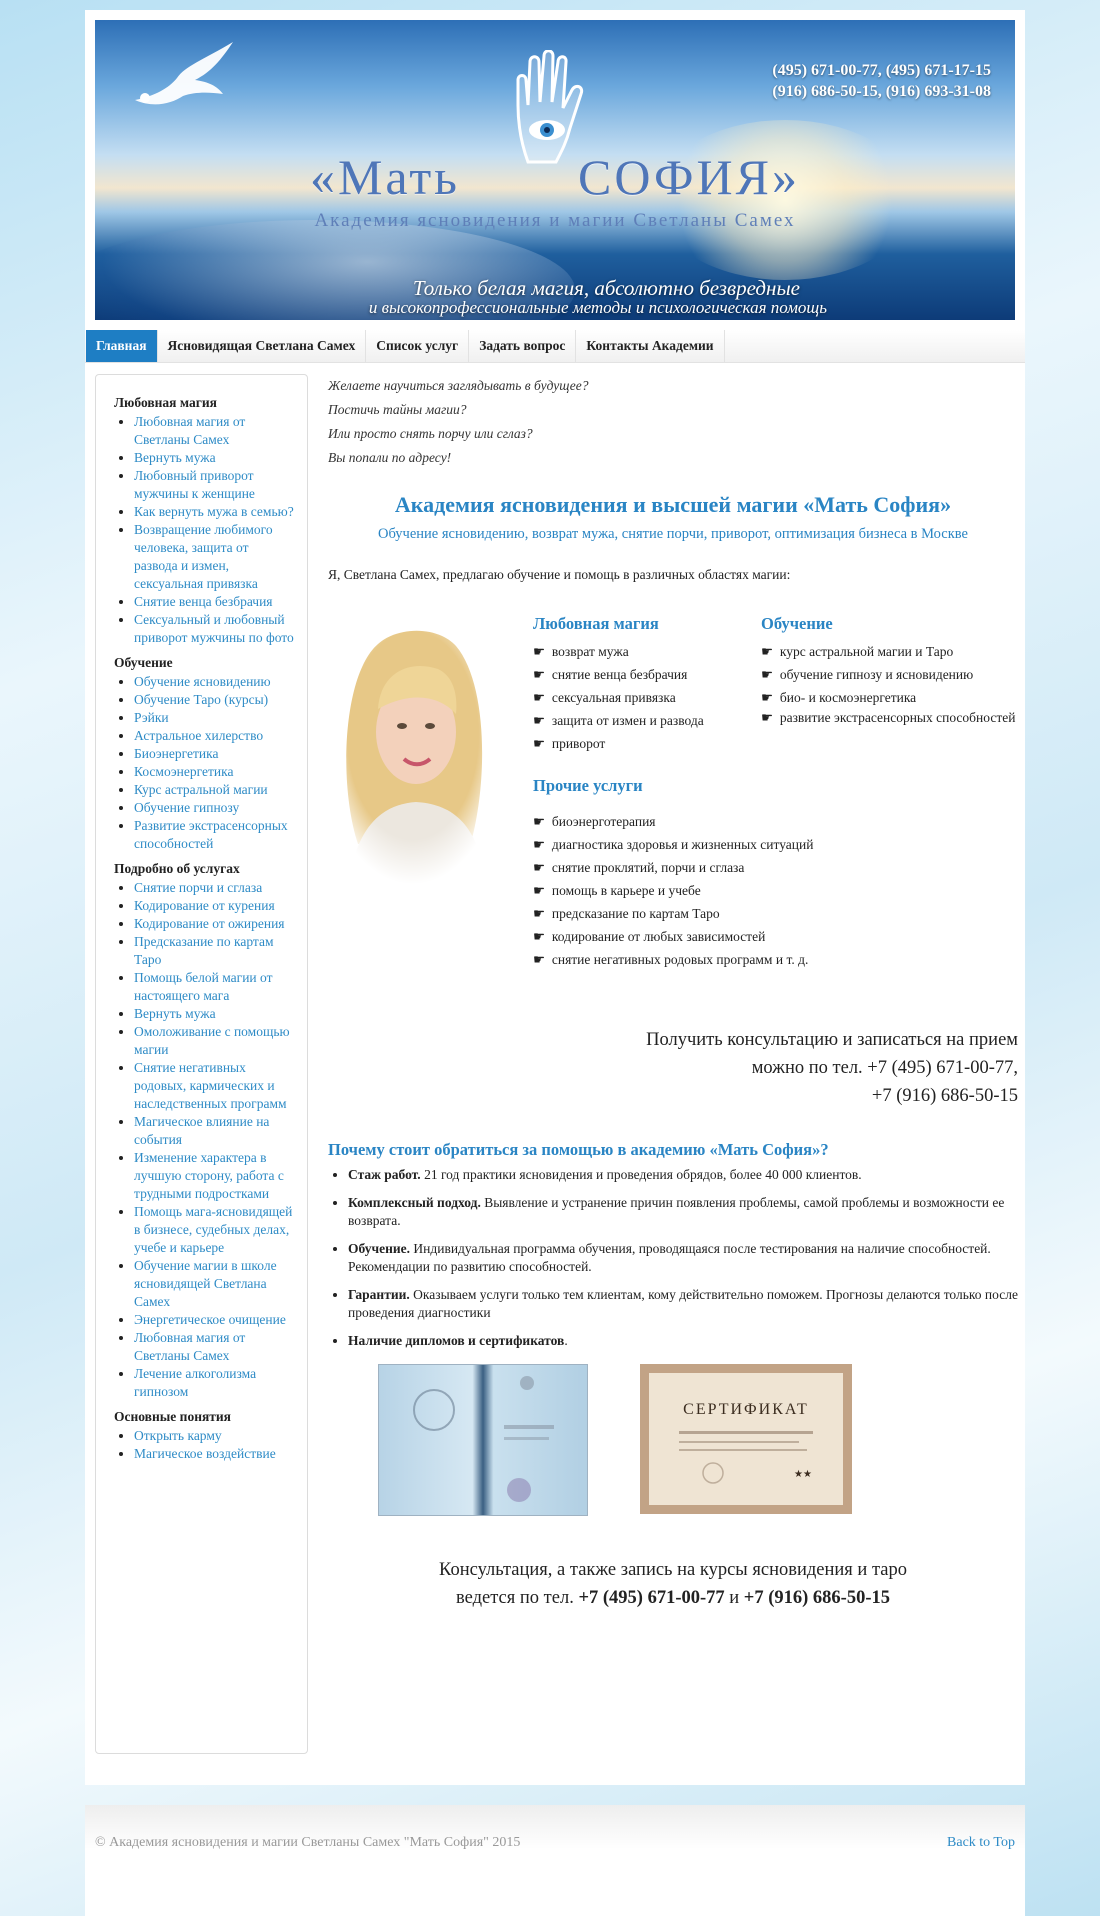 The image size is (1100, 1916). What do you see at coordinates (643, 674) in the screenshot?
I see `list-item: снятие венца безбрачия` at bounding box center [643, 674].